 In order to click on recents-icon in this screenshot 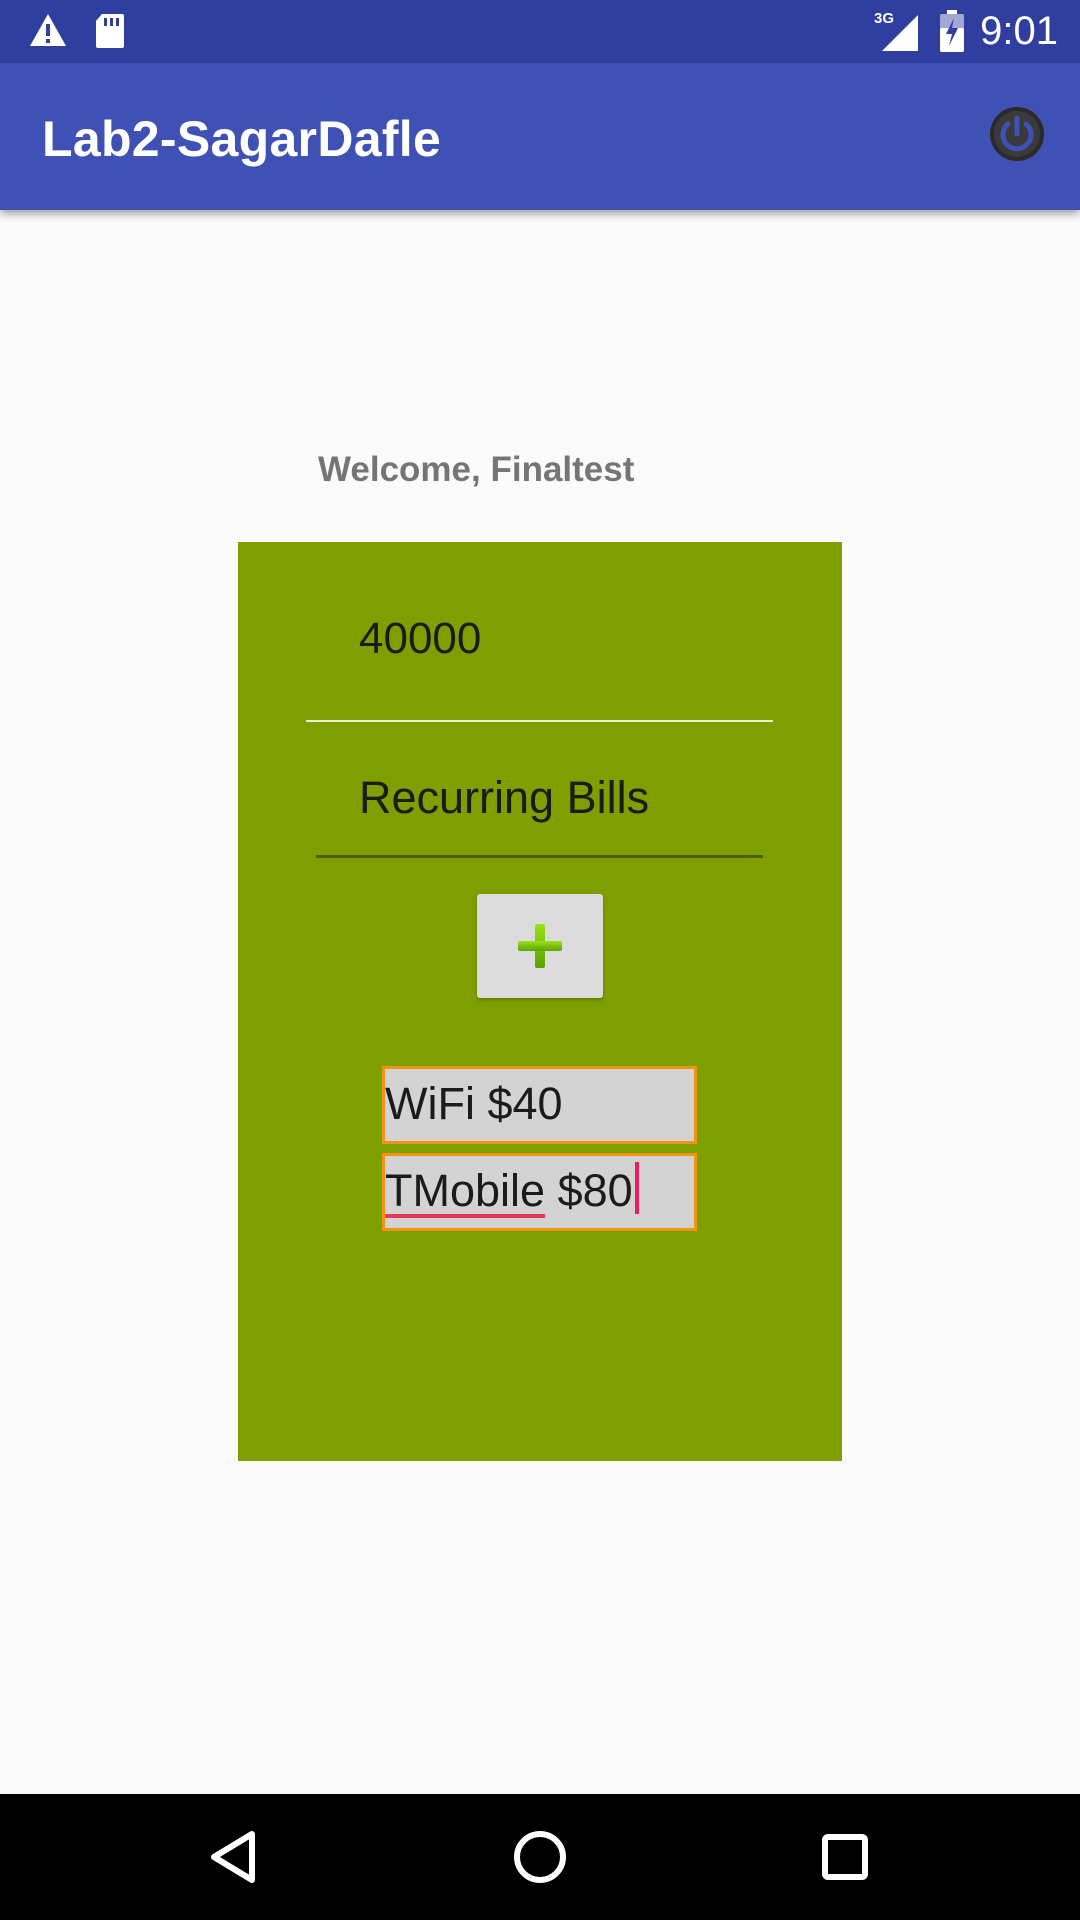, I will do `click(845, 1857)`.